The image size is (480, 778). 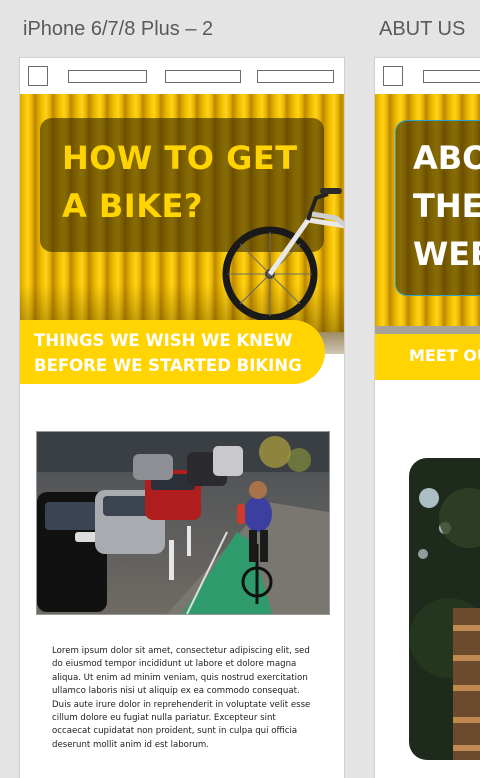 What do you see at coordinates (38, 76) in the screenshot?
I see `logo-placeholder` at bounding box center [38, 76].